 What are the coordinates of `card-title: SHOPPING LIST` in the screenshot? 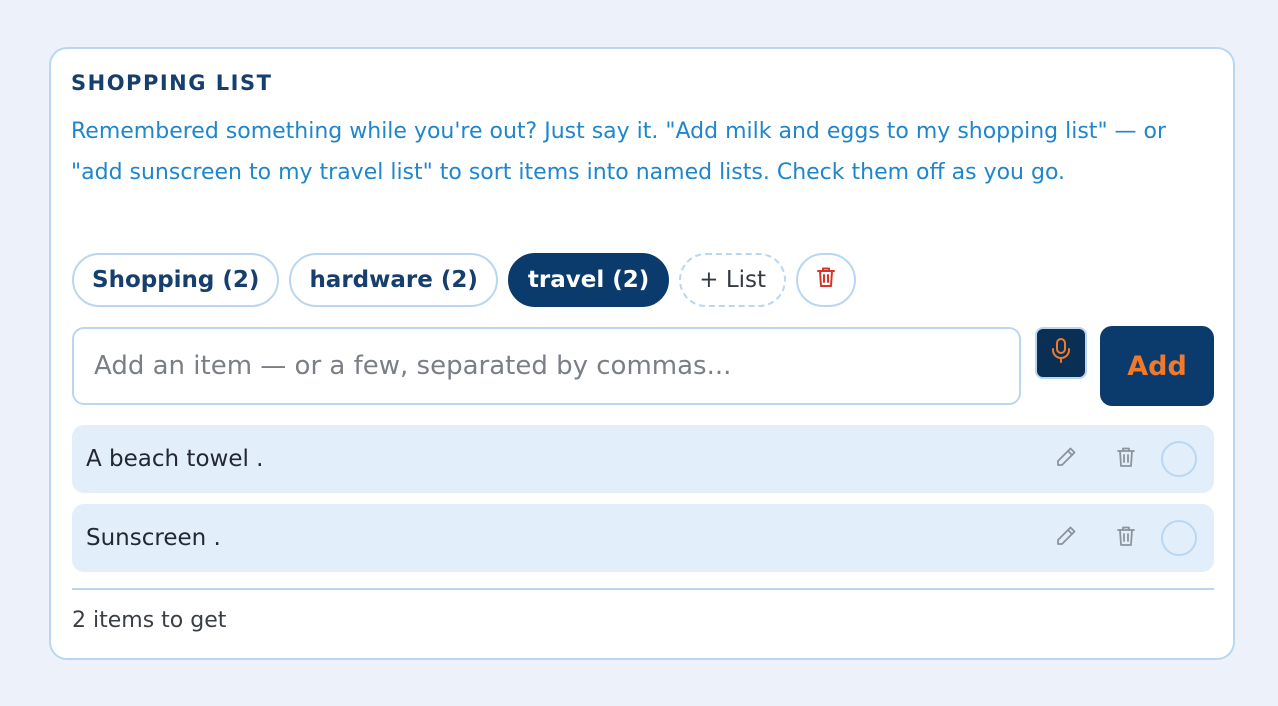 It's located at (172, 83).